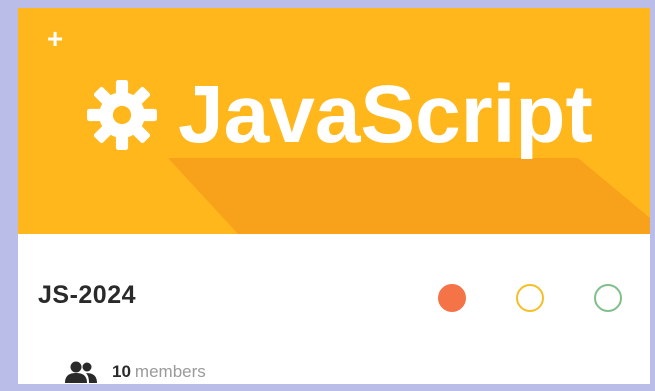 This screenshot has width=655, height=391. I want to click on members-info: 10 members, so click(135, 372).